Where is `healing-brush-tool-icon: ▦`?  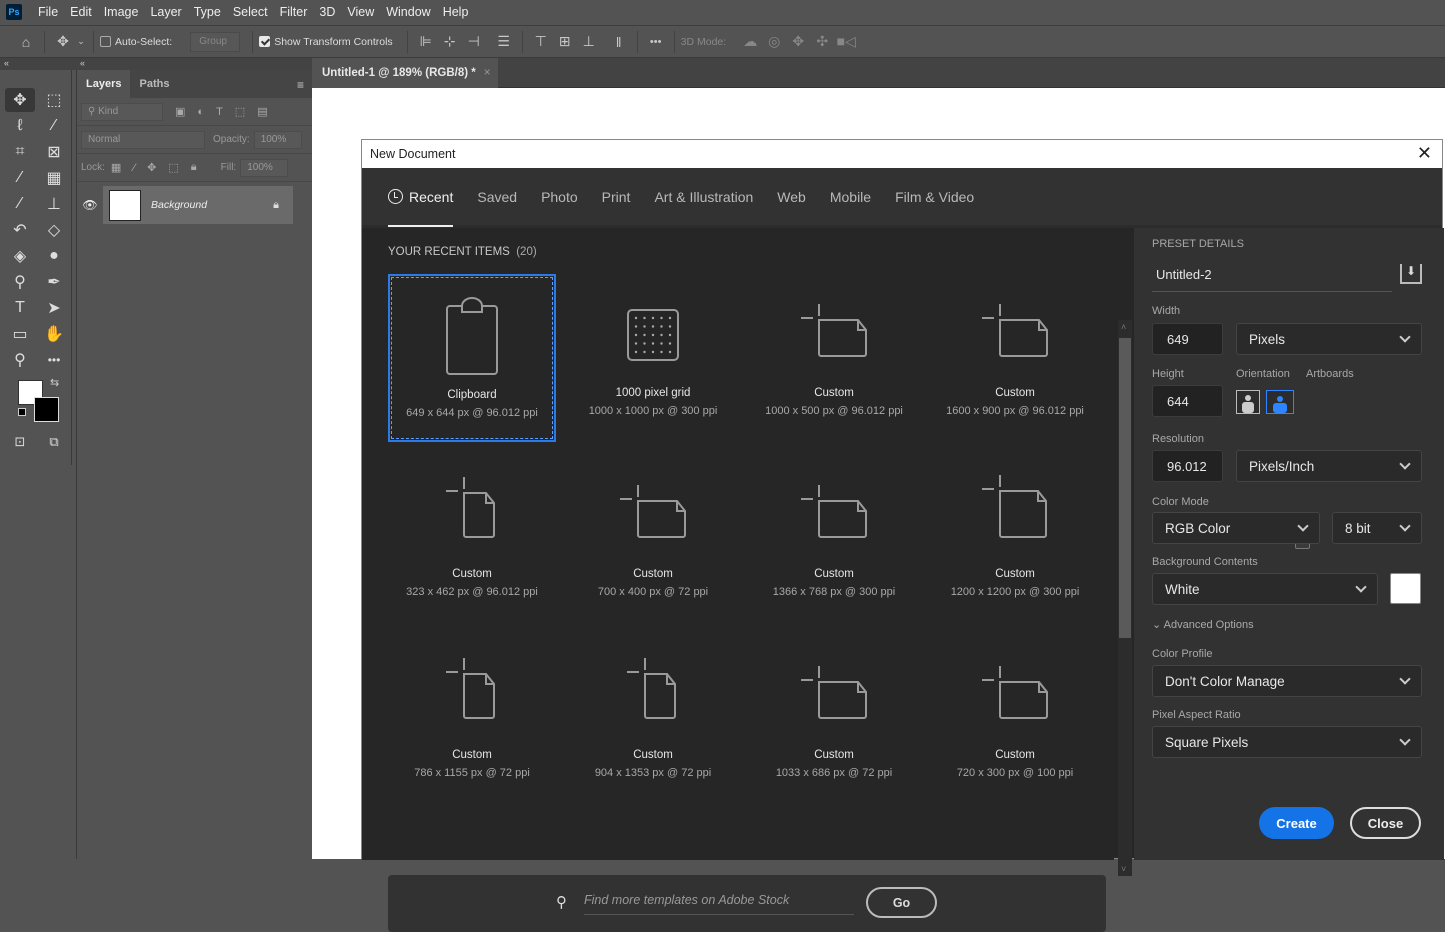
healing-brush-tool-icon: ▦ is located at coordinates (54, 178).